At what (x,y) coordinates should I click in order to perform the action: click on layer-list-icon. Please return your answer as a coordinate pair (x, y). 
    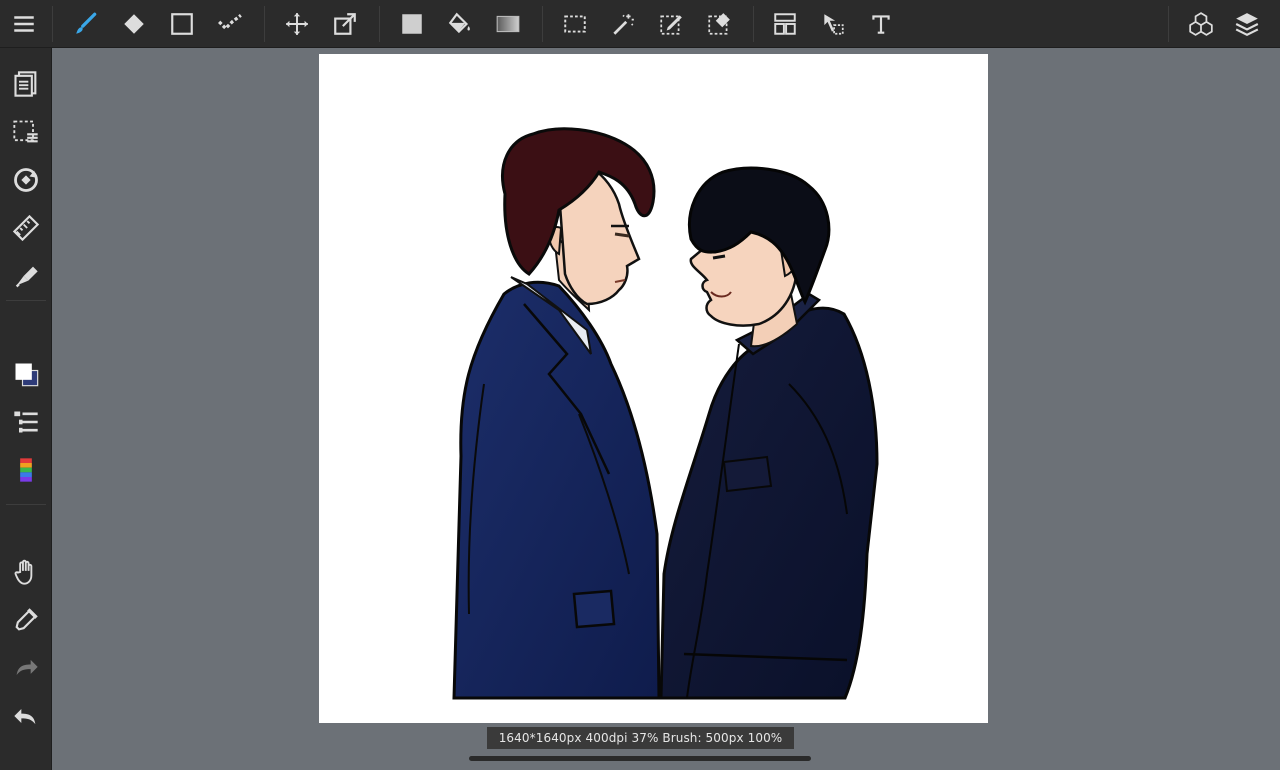
    Looking at the image, I should click on (26, 422).